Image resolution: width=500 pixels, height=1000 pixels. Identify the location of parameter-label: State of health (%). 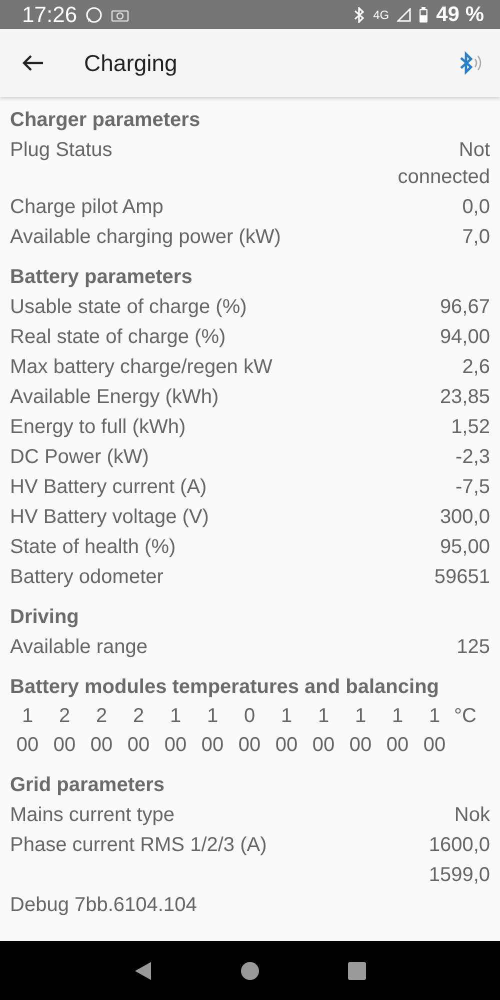
(93, 547).